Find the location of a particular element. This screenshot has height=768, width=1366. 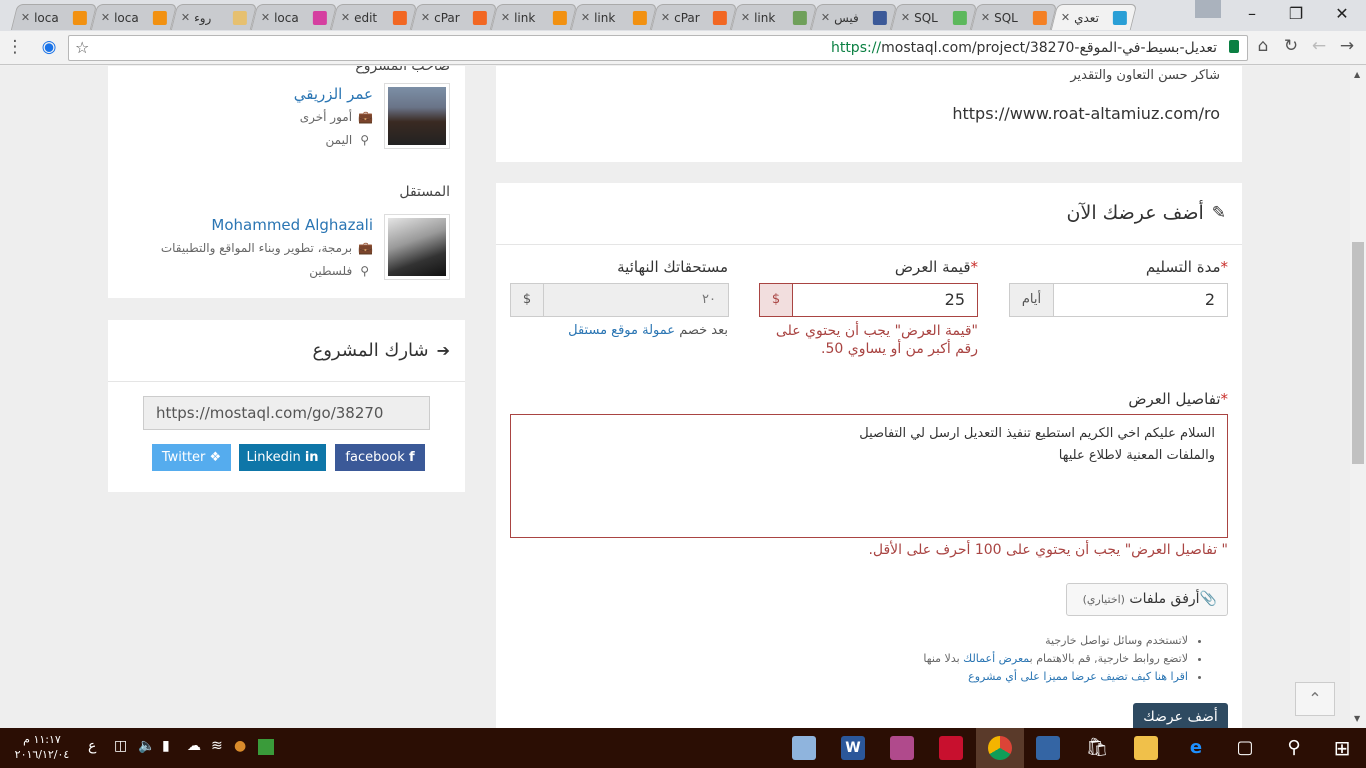

minimize-button: – is located at coordinates (1252, 14).